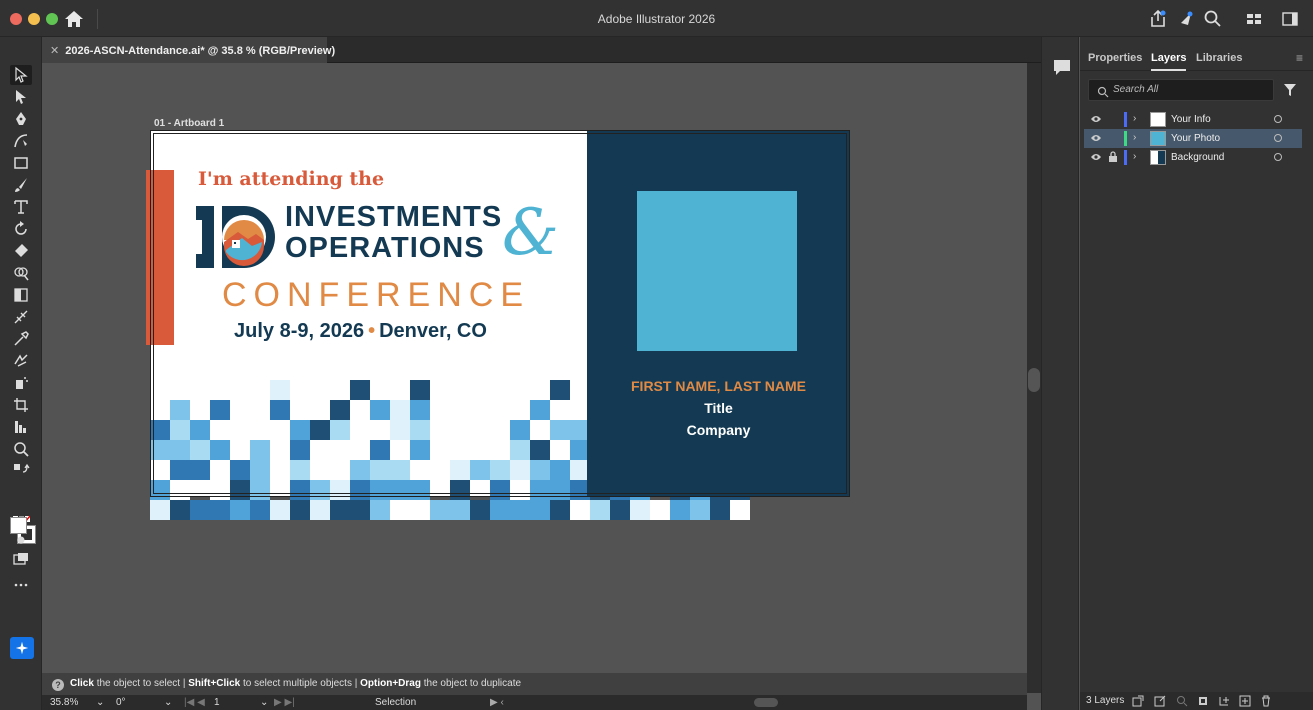 Image resolution: width=1313 pixels, height=710 pixels. Describe the element at coordinates (21, 585) in the screenshot. I see `edit-toolbar-button` at that location.